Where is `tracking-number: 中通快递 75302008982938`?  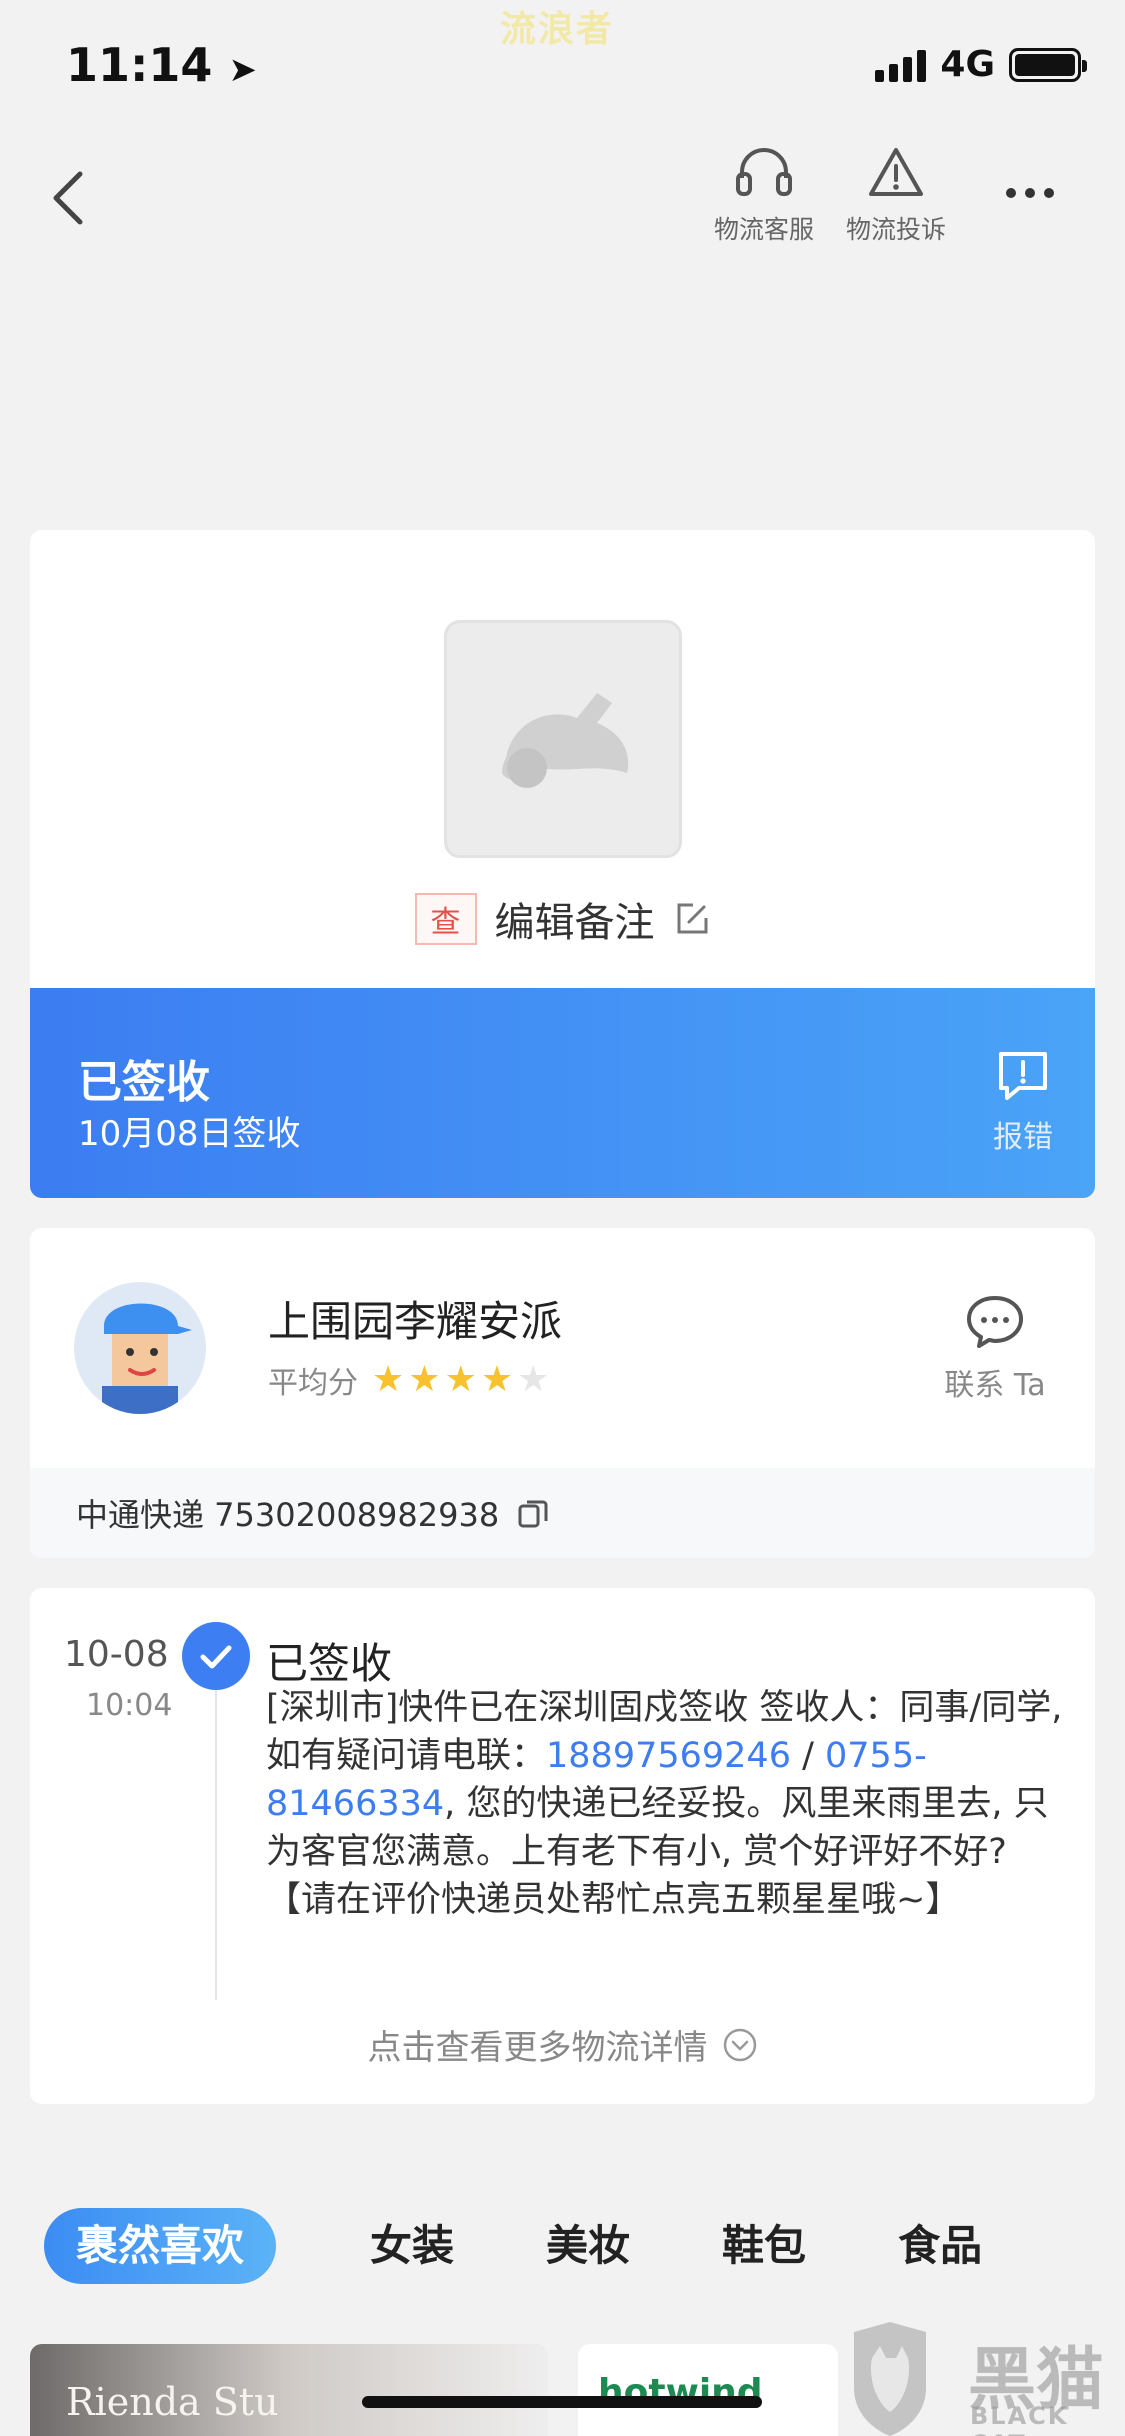 tracking-number: 中通快递 75302008982938 is located at coordinates (288, 1515).